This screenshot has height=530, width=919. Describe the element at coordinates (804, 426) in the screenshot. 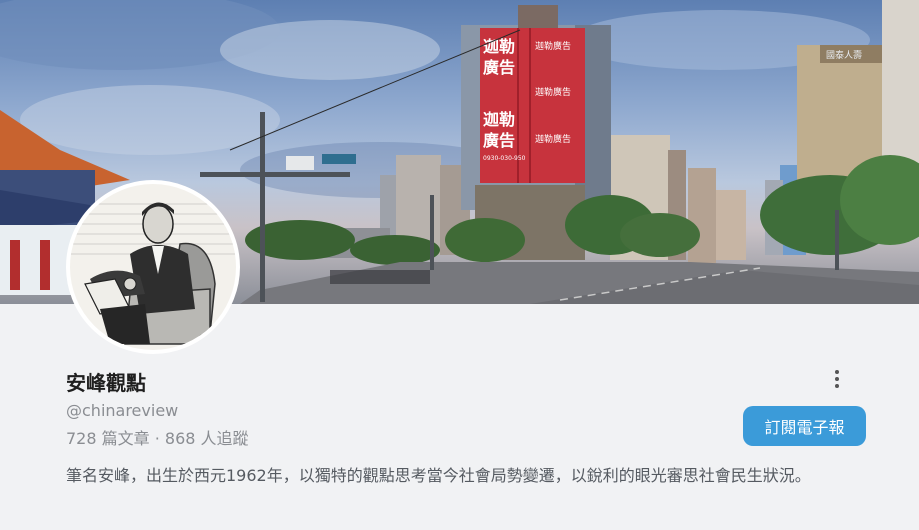

I see `subscribe-newsletter-button: 訂閱電子報` at that location.